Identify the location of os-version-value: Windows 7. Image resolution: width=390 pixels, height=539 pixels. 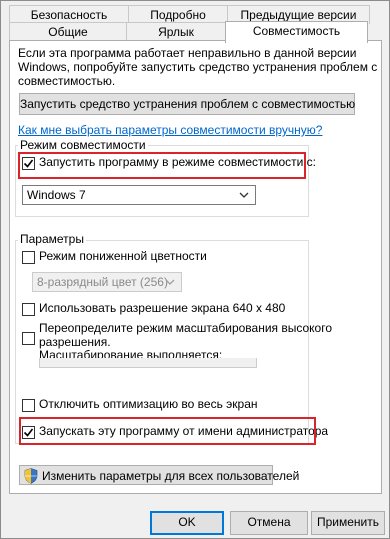
(56, 195).